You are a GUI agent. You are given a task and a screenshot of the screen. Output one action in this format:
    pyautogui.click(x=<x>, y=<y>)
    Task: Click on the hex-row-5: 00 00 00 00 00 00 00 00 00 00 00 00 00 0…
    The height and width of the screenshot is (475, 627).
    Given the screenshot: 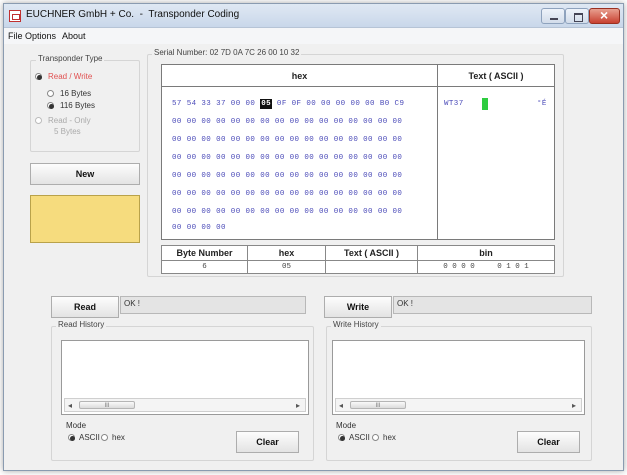 What is the action you would take?
    pyautogui.click(x=287, y=176)
    